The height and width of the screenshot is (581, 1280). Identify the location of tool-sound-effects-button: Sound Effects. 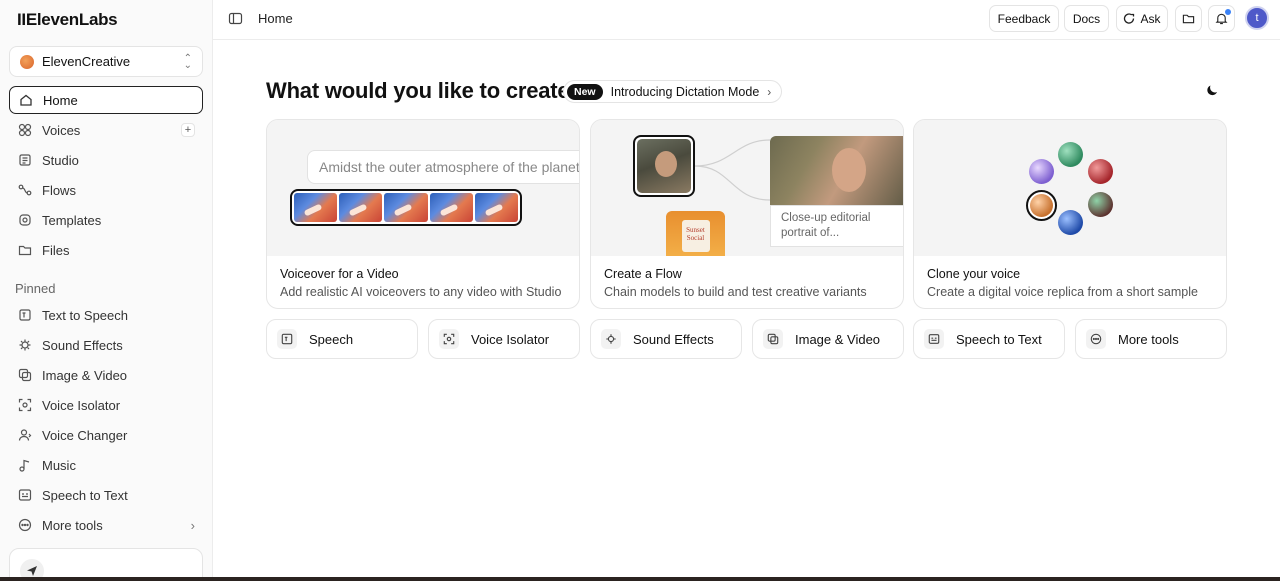
(666, 339).